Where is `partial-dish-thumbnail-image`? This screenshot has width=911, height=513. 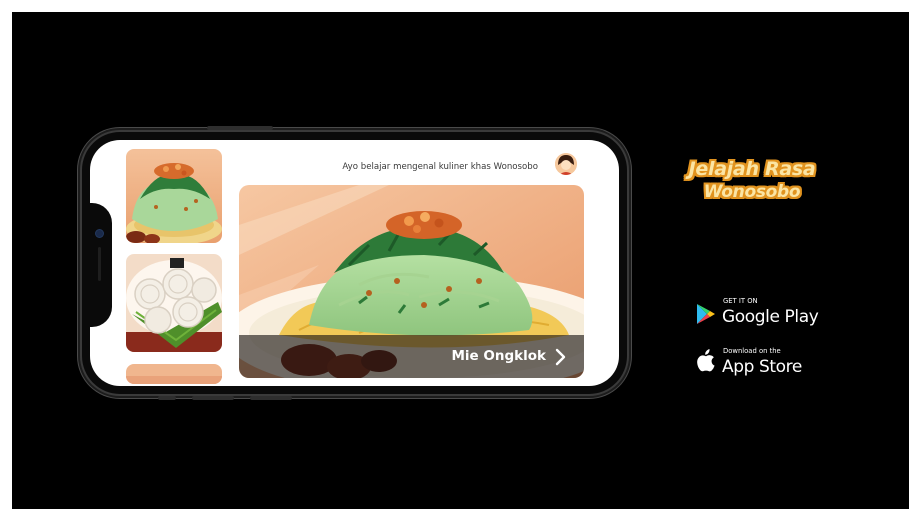 partial-dish-thumbnail-image is located at coordinates (174, 374).